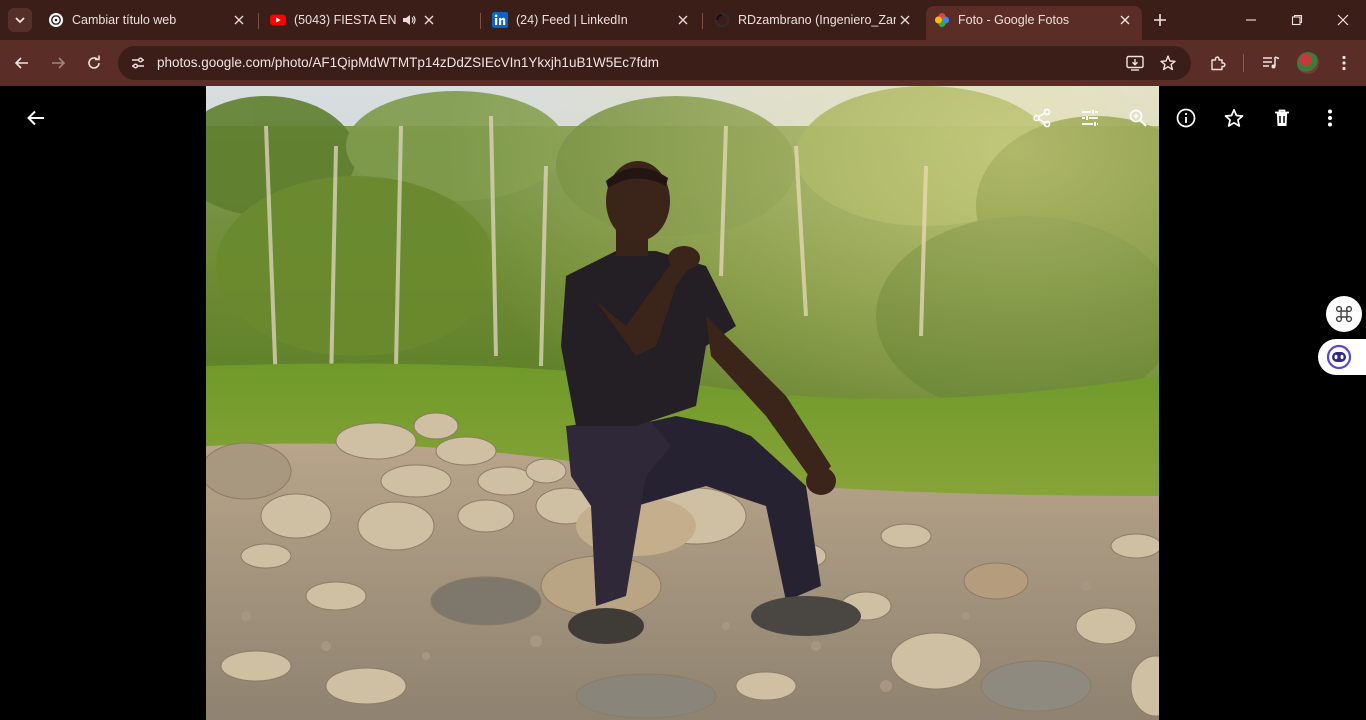  I want to click on zoom-button, so click(1138, 118).